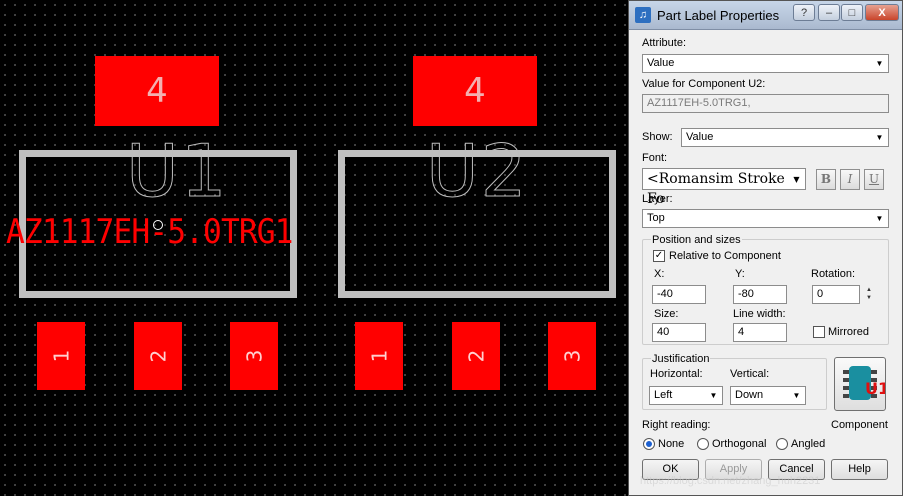 The width and height of the screenshot is (903, 496). I want to click on maximize-button: □, so click(852, 12).